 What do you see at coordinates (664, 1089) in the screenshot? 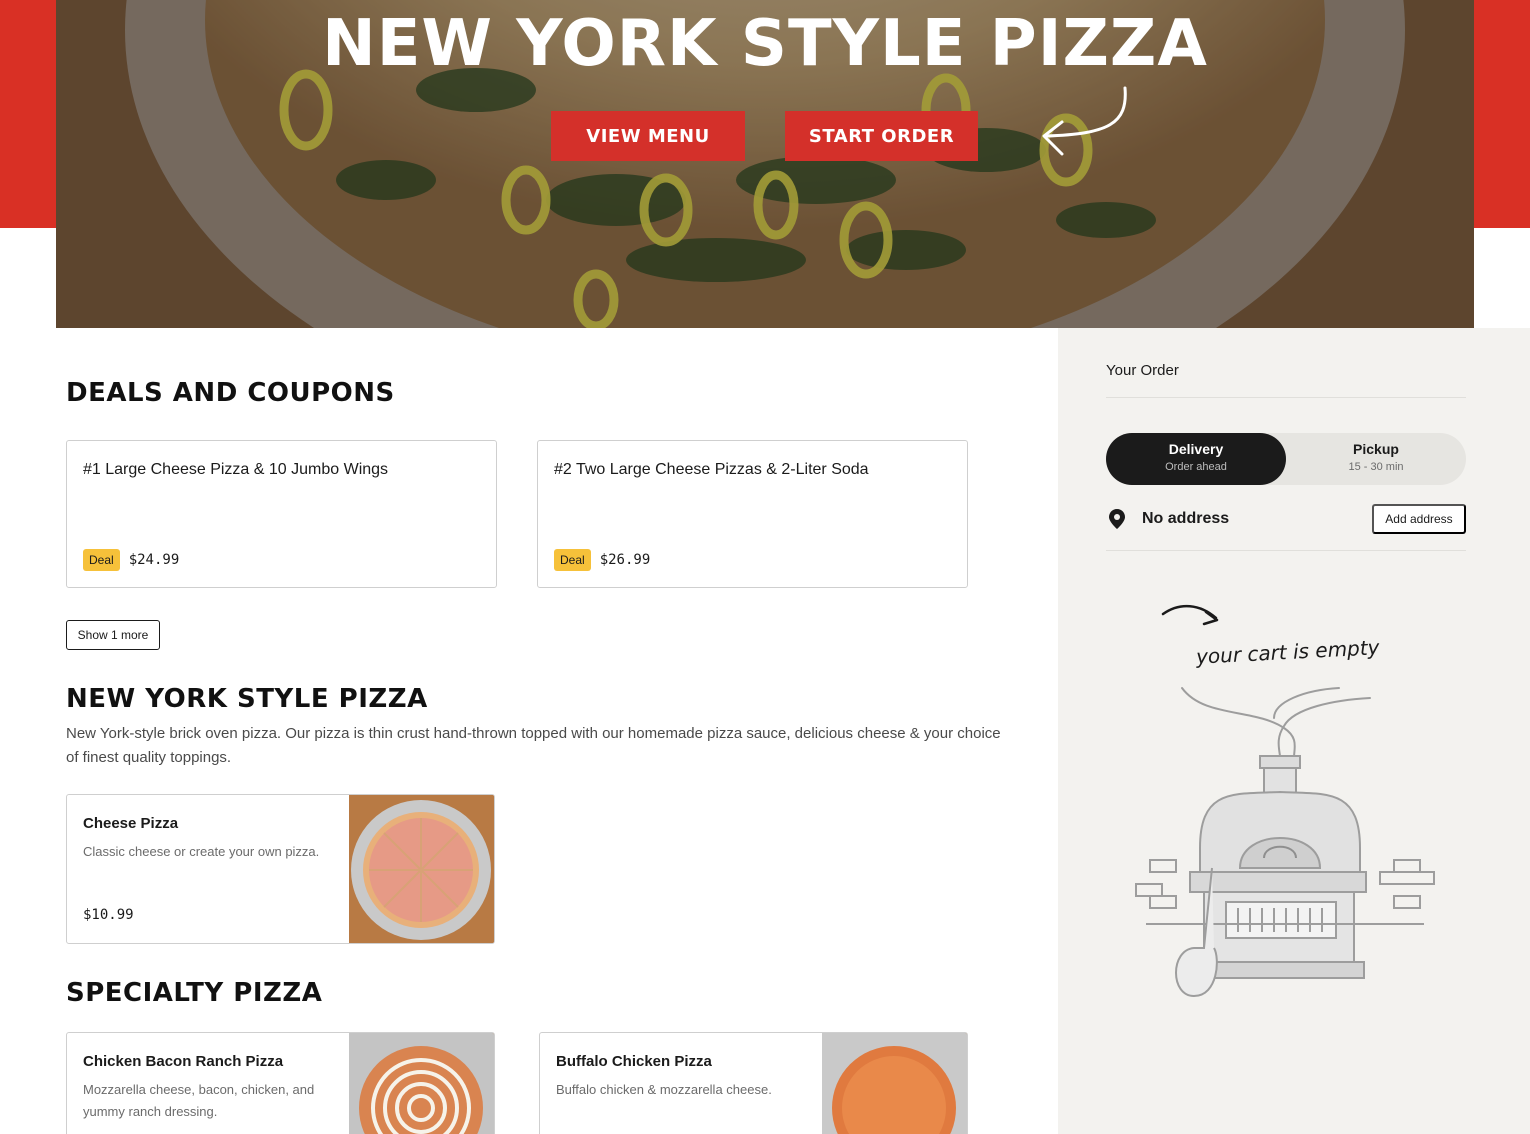
I see `menu-item-description: Buffalo chicken & mozzarella cheese.` at bounding box center [664, 1089].